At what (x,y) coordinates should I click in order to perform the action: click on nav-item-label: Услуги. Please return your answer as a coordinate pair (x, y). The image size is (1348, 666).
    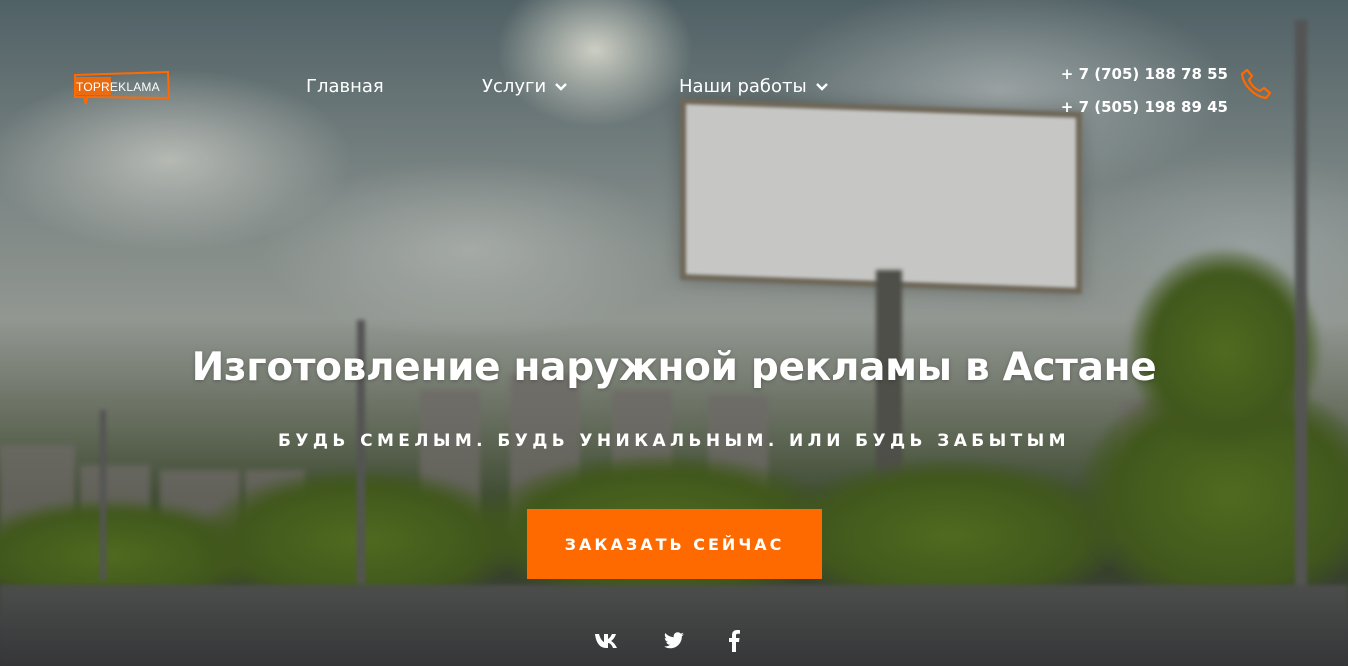
    Looking at the image, I should click on (514, 86).